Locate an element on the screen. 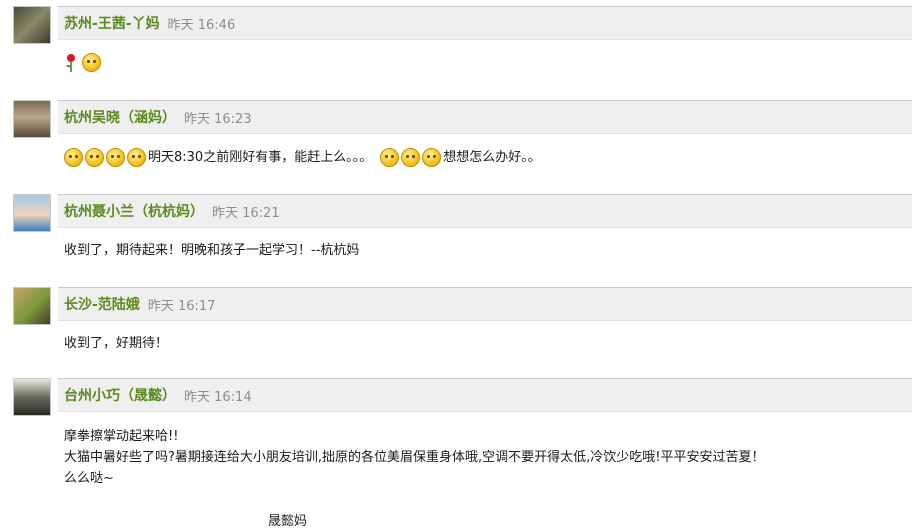 This screenshot has height=530, width=912. comment-body is located at coordinates (83, 62).